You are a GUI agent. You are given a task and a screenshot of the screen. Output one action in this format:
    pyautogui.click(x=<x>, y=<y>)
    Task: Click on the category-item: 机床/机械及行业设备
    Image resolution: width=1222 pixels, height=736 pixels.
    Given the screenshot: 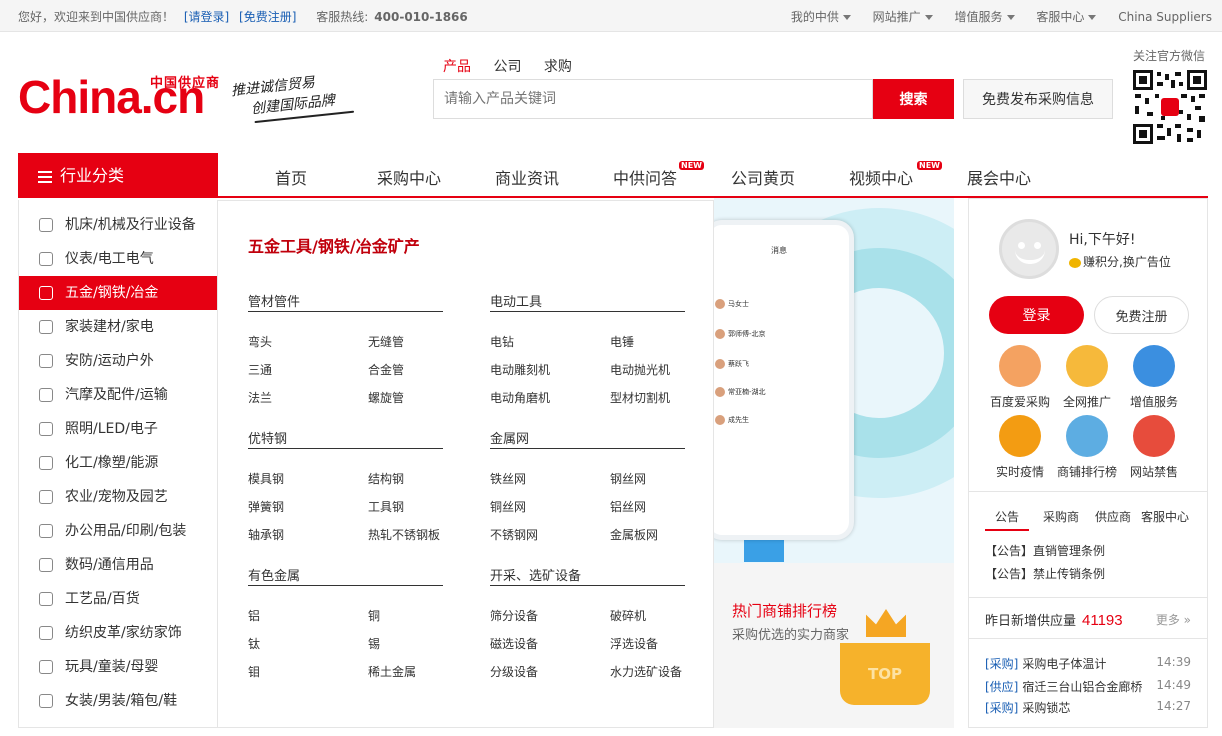 What is the action you would take?
    pyautogui.click(x=118, y=225)
    